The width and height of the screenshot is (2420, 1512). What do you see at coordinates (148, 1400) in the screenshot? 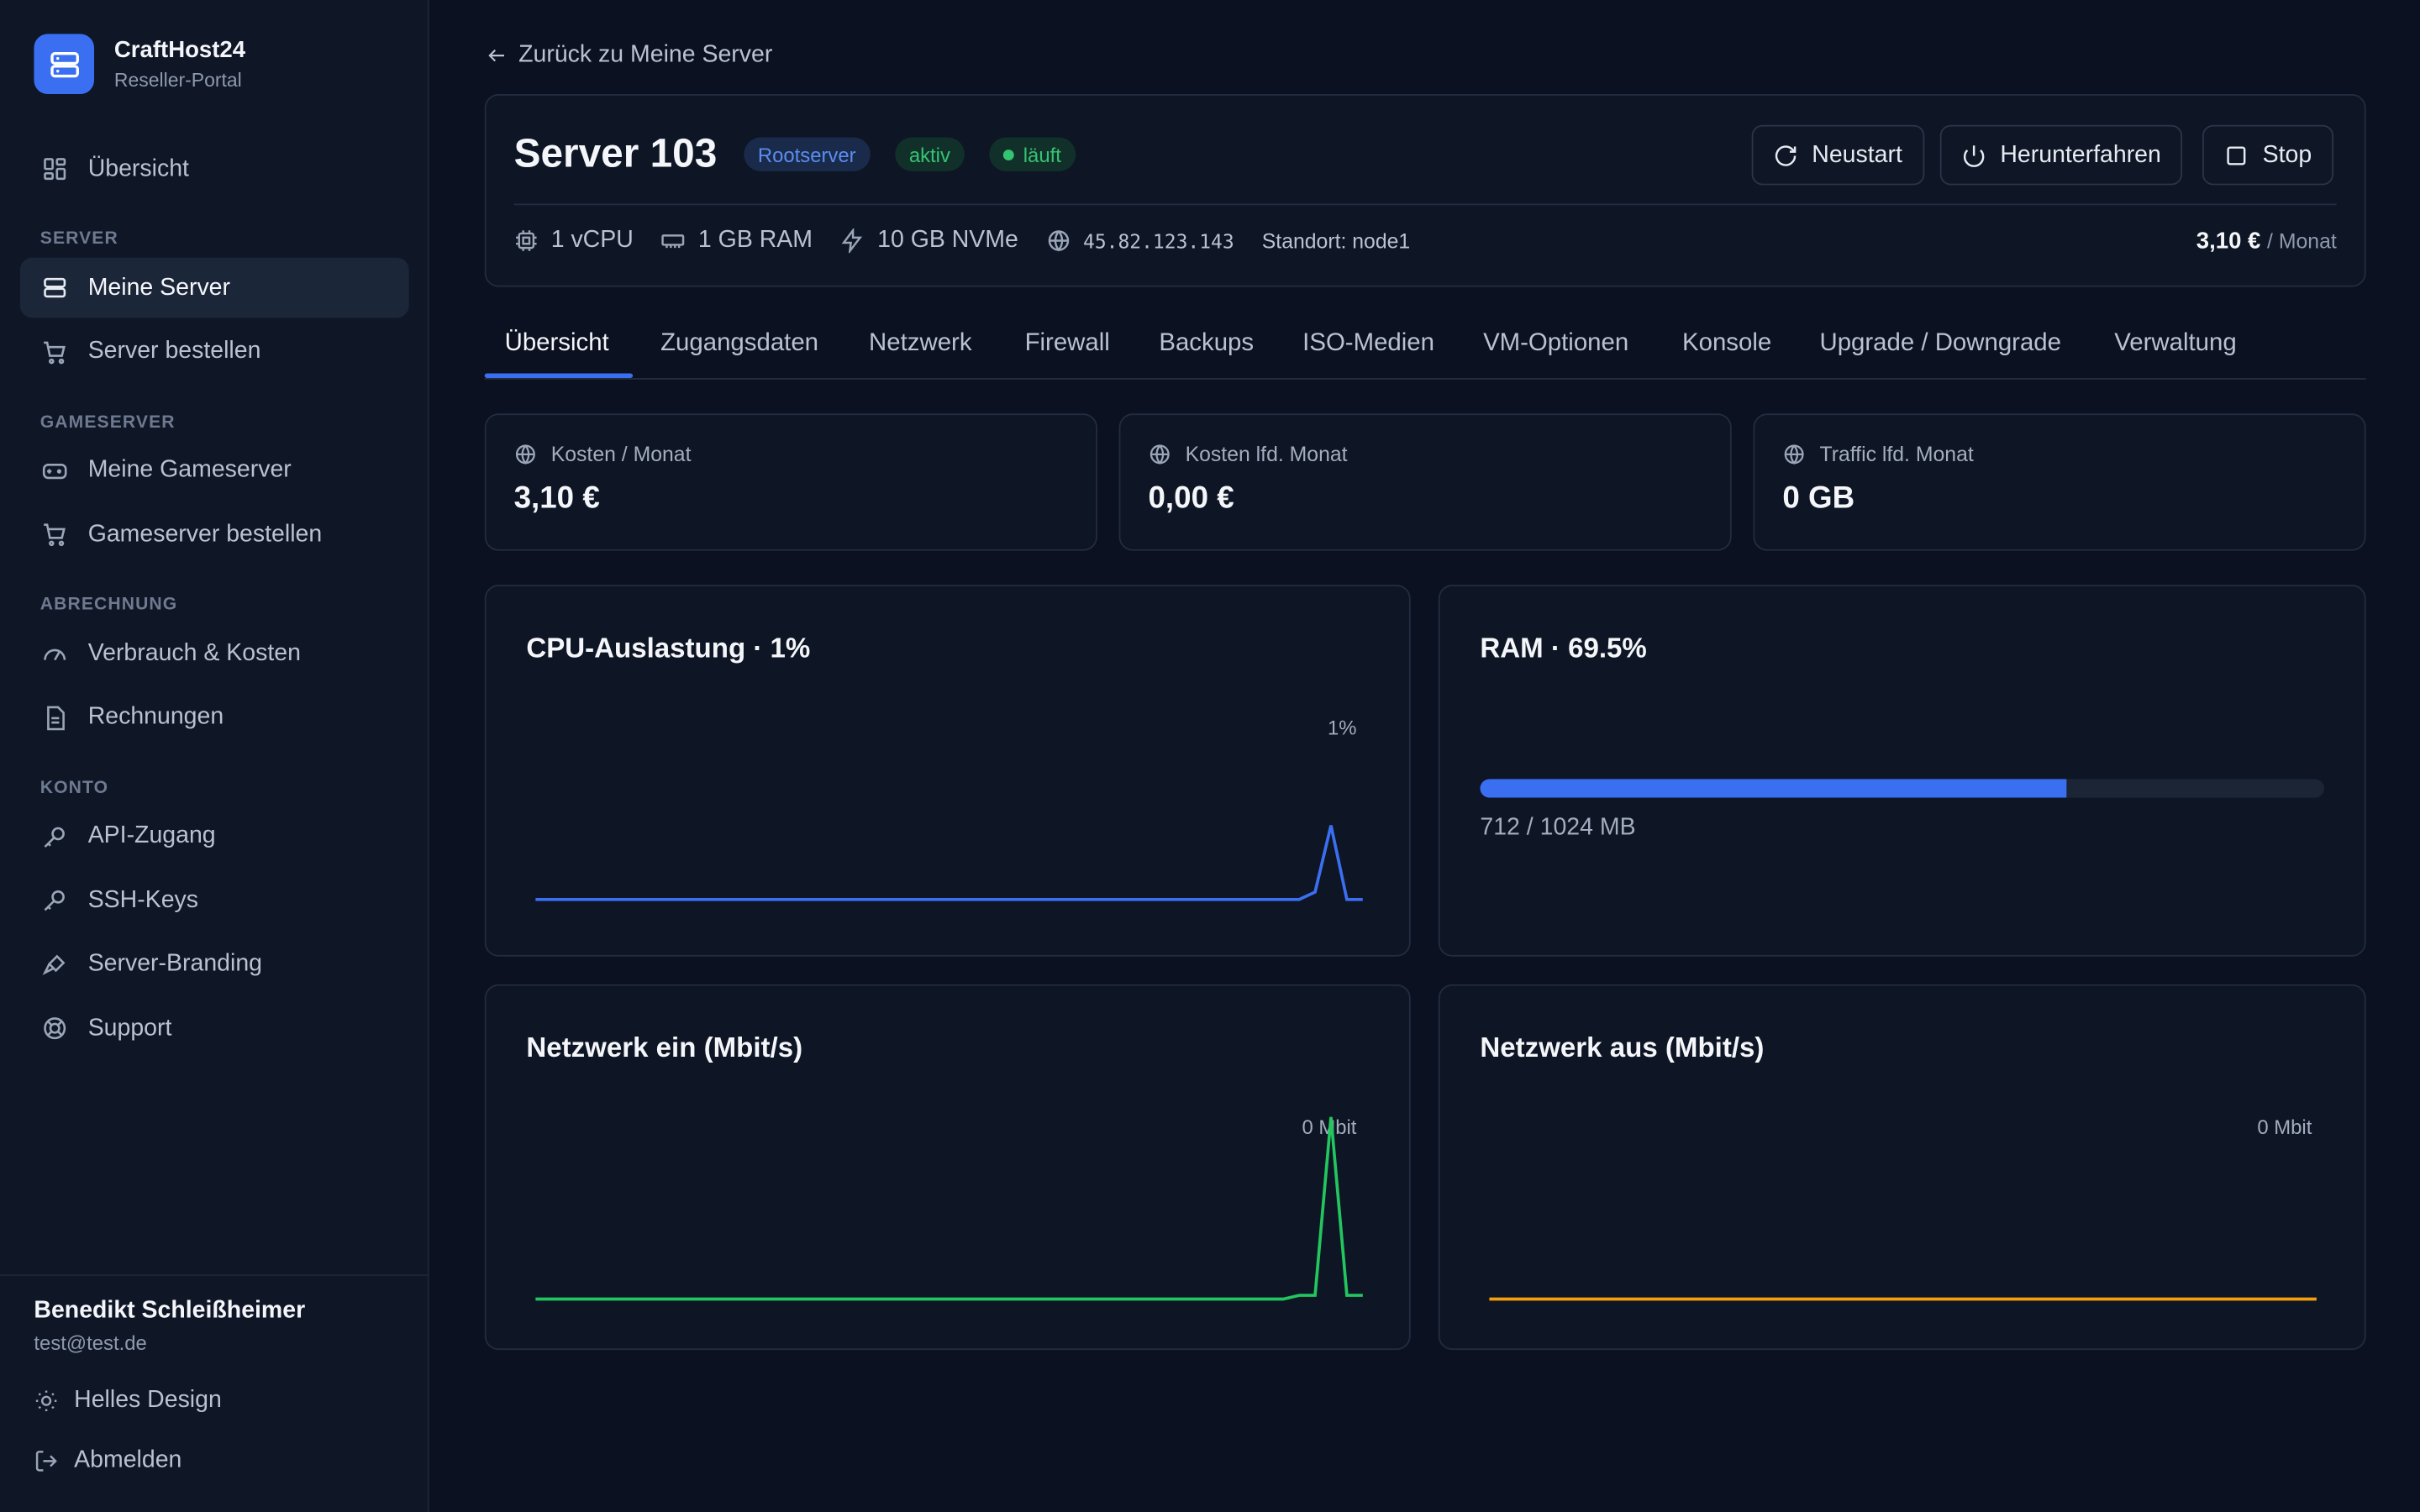
I see `theme-toggle-label: Helles Design` at bounding box center [148, 1400].